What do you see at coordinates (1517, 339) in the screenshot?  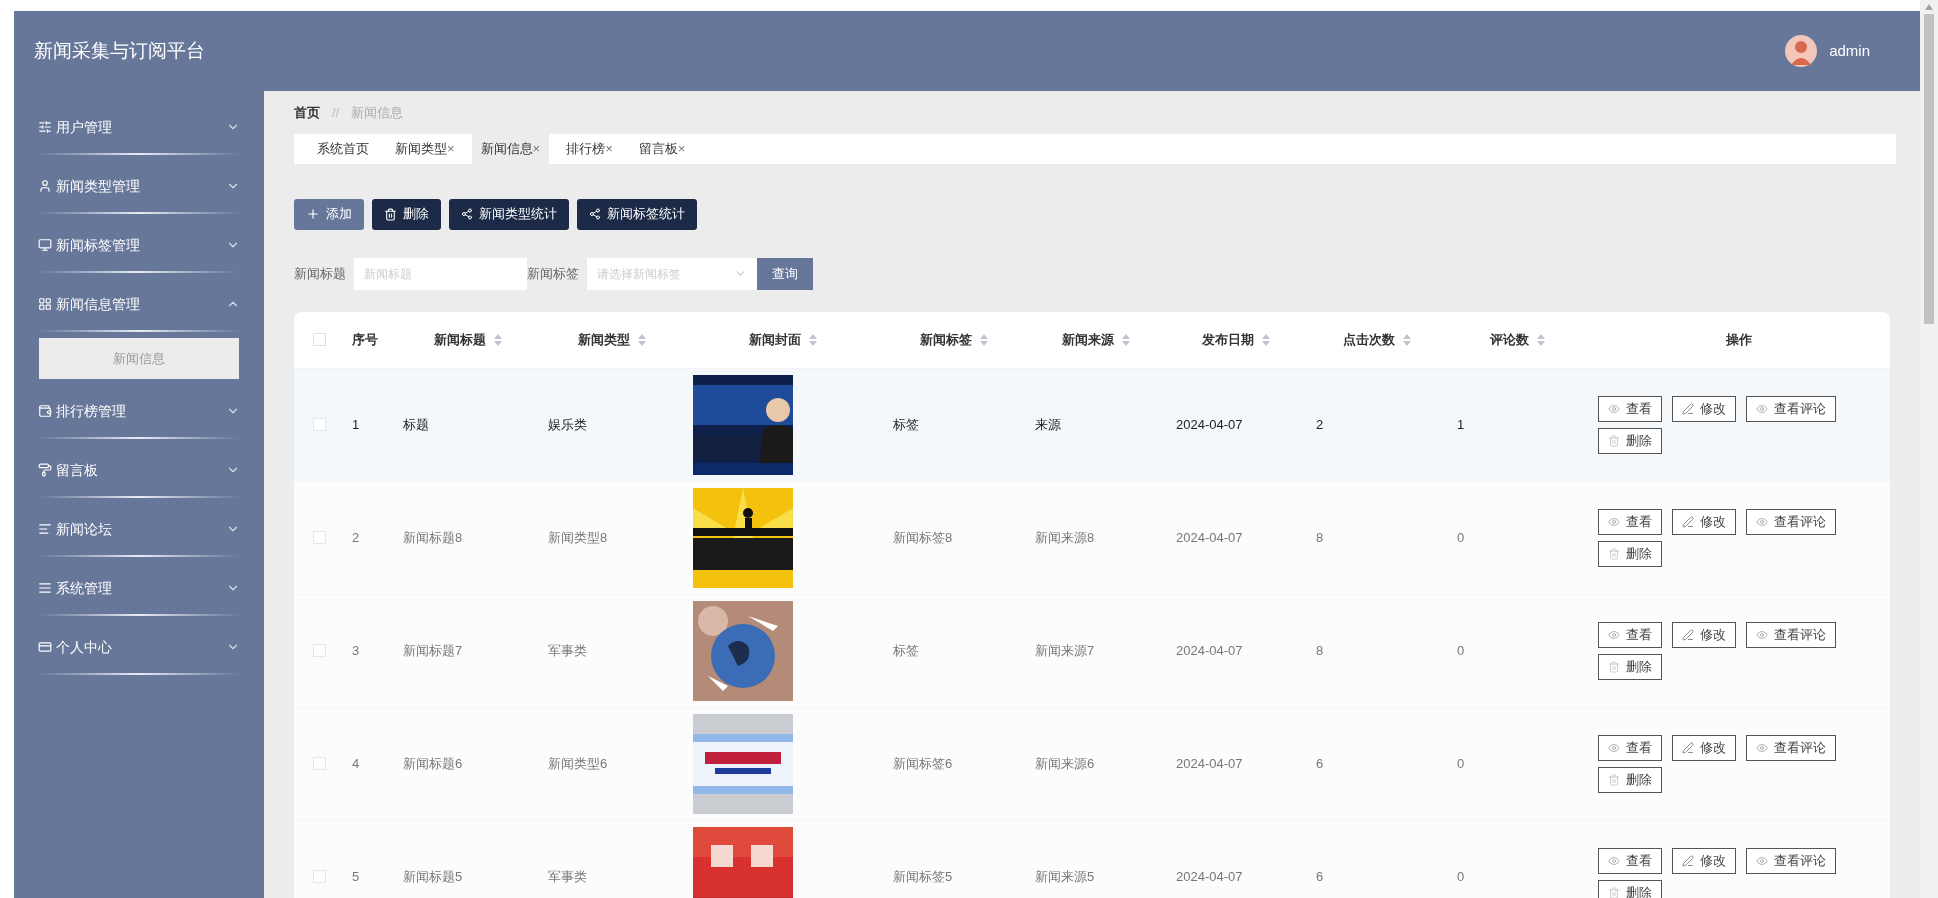 I see `column-header: 评论数` at bounding box center [1517, 339].